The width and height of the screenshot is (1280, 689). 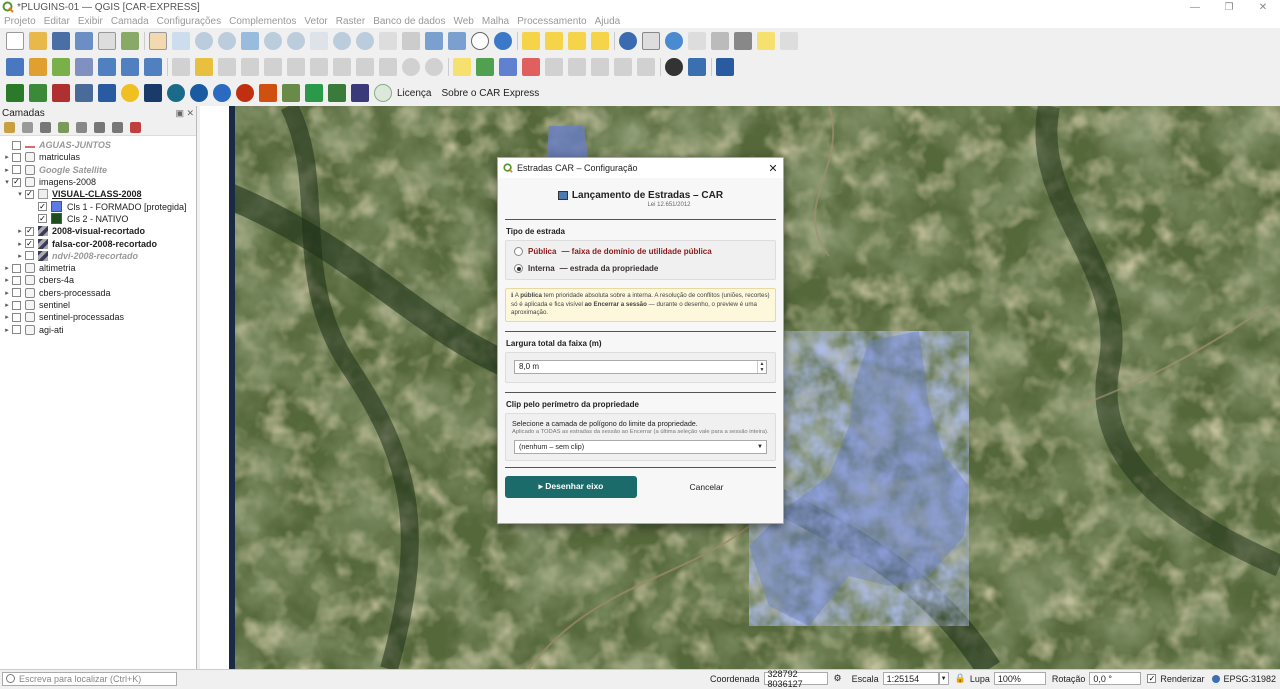 I want to click on label-rotate-icon, so click(x=577, y=67).